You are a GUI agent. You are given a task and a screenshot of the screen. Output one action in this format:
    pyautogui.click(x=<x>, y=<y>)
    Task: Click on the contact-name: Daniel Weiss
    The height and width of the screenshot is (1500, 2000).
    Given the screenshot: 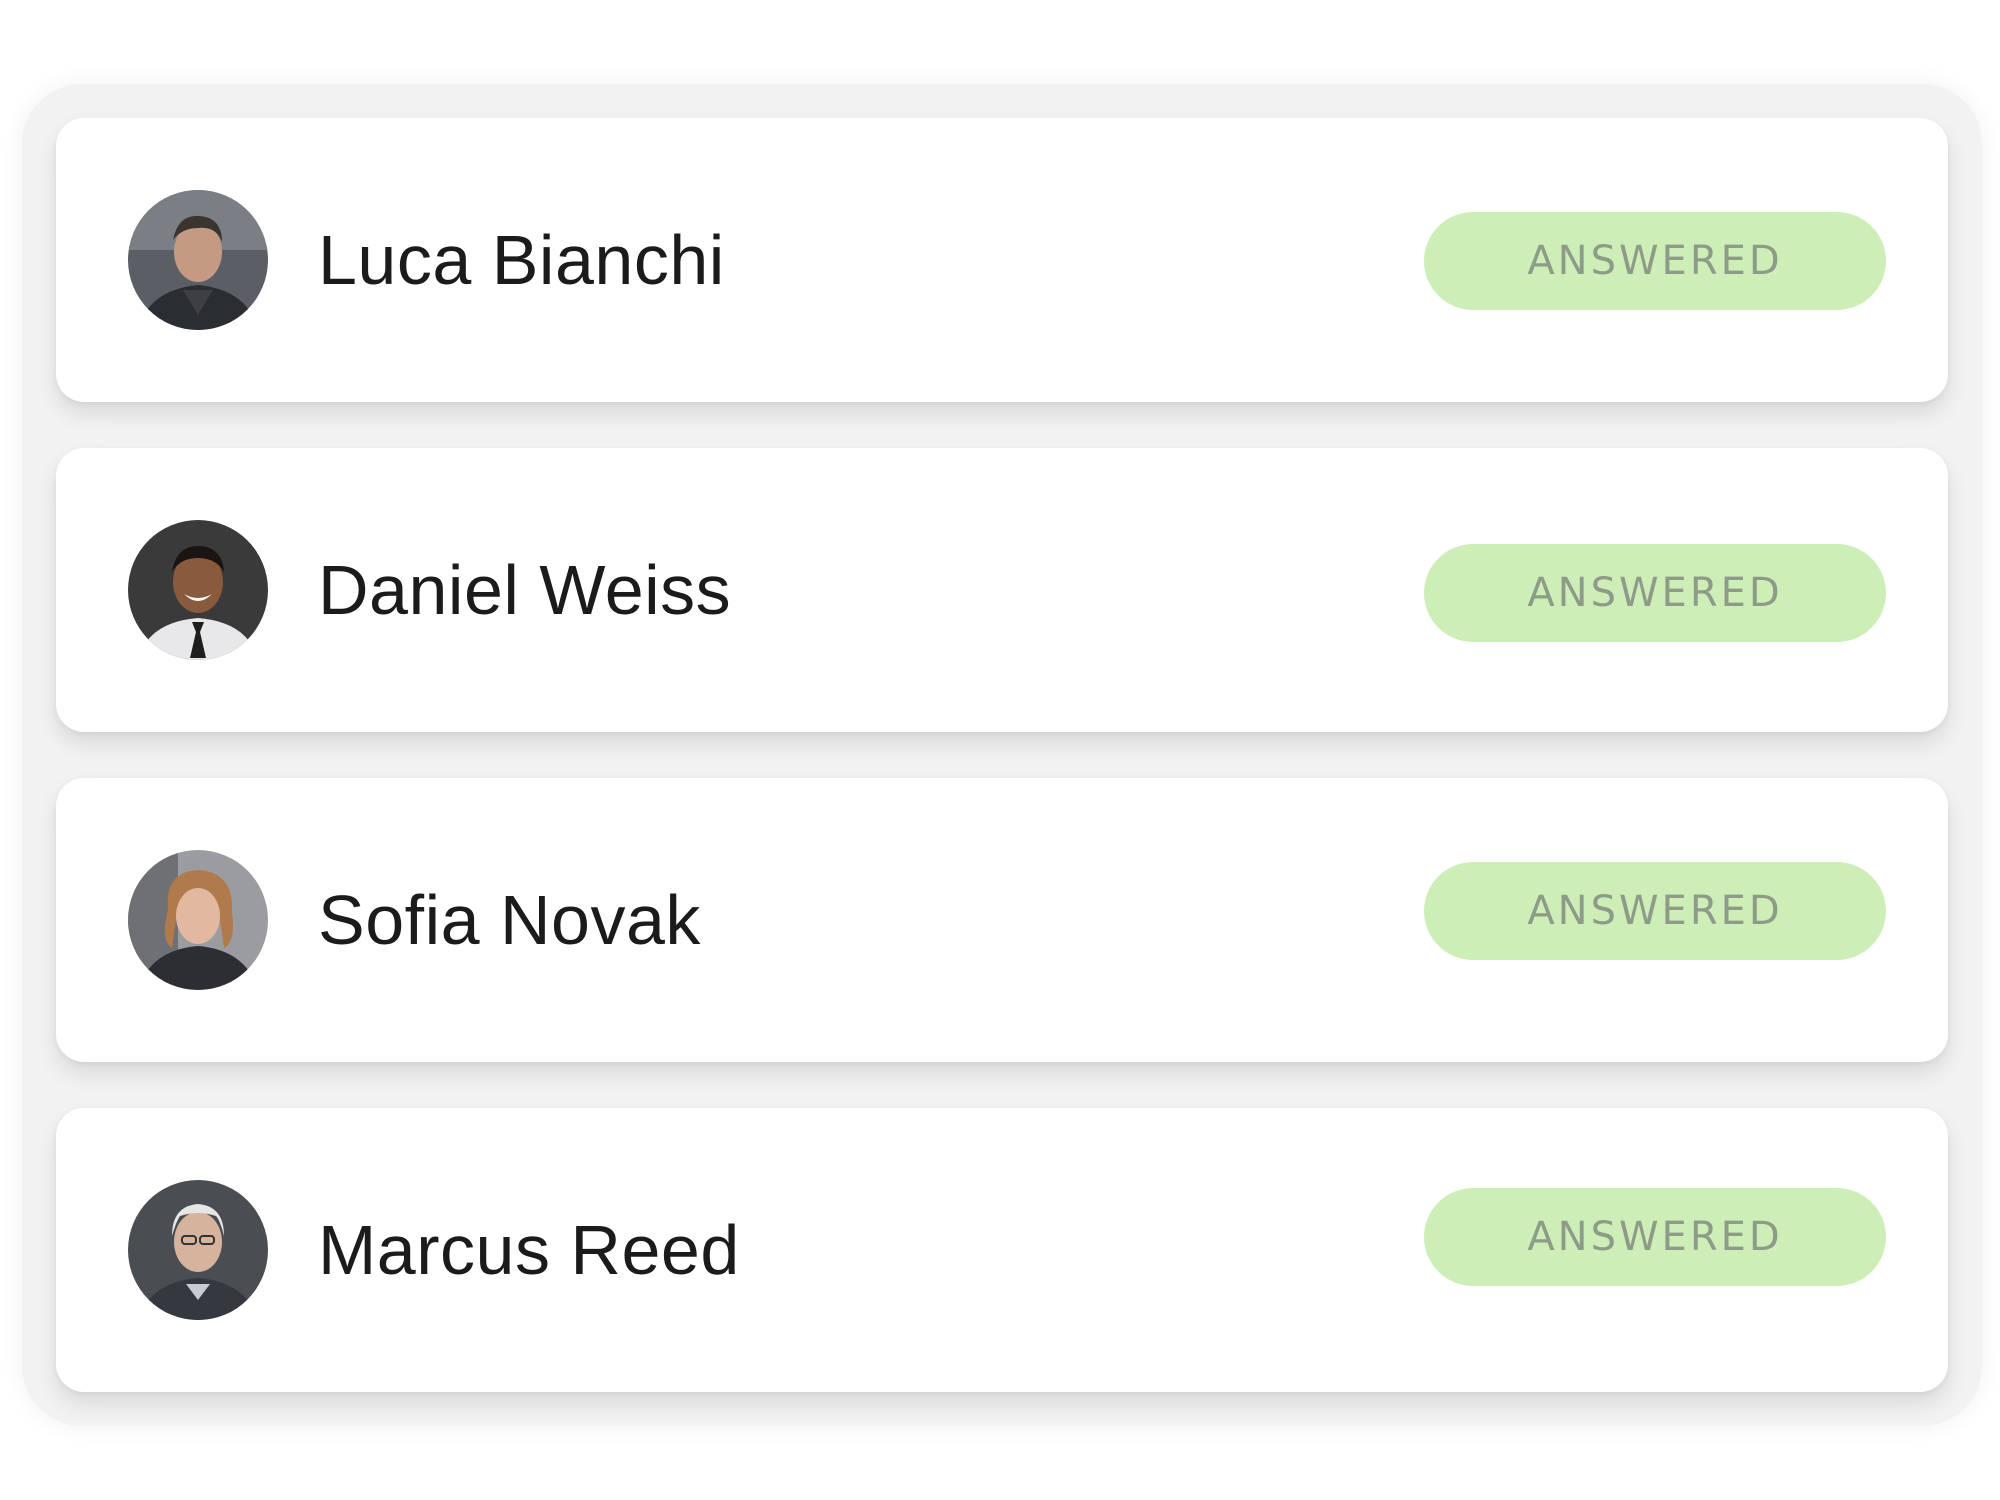 What is the action you would take?
    pyautogui.click(x=525, y=590)
    